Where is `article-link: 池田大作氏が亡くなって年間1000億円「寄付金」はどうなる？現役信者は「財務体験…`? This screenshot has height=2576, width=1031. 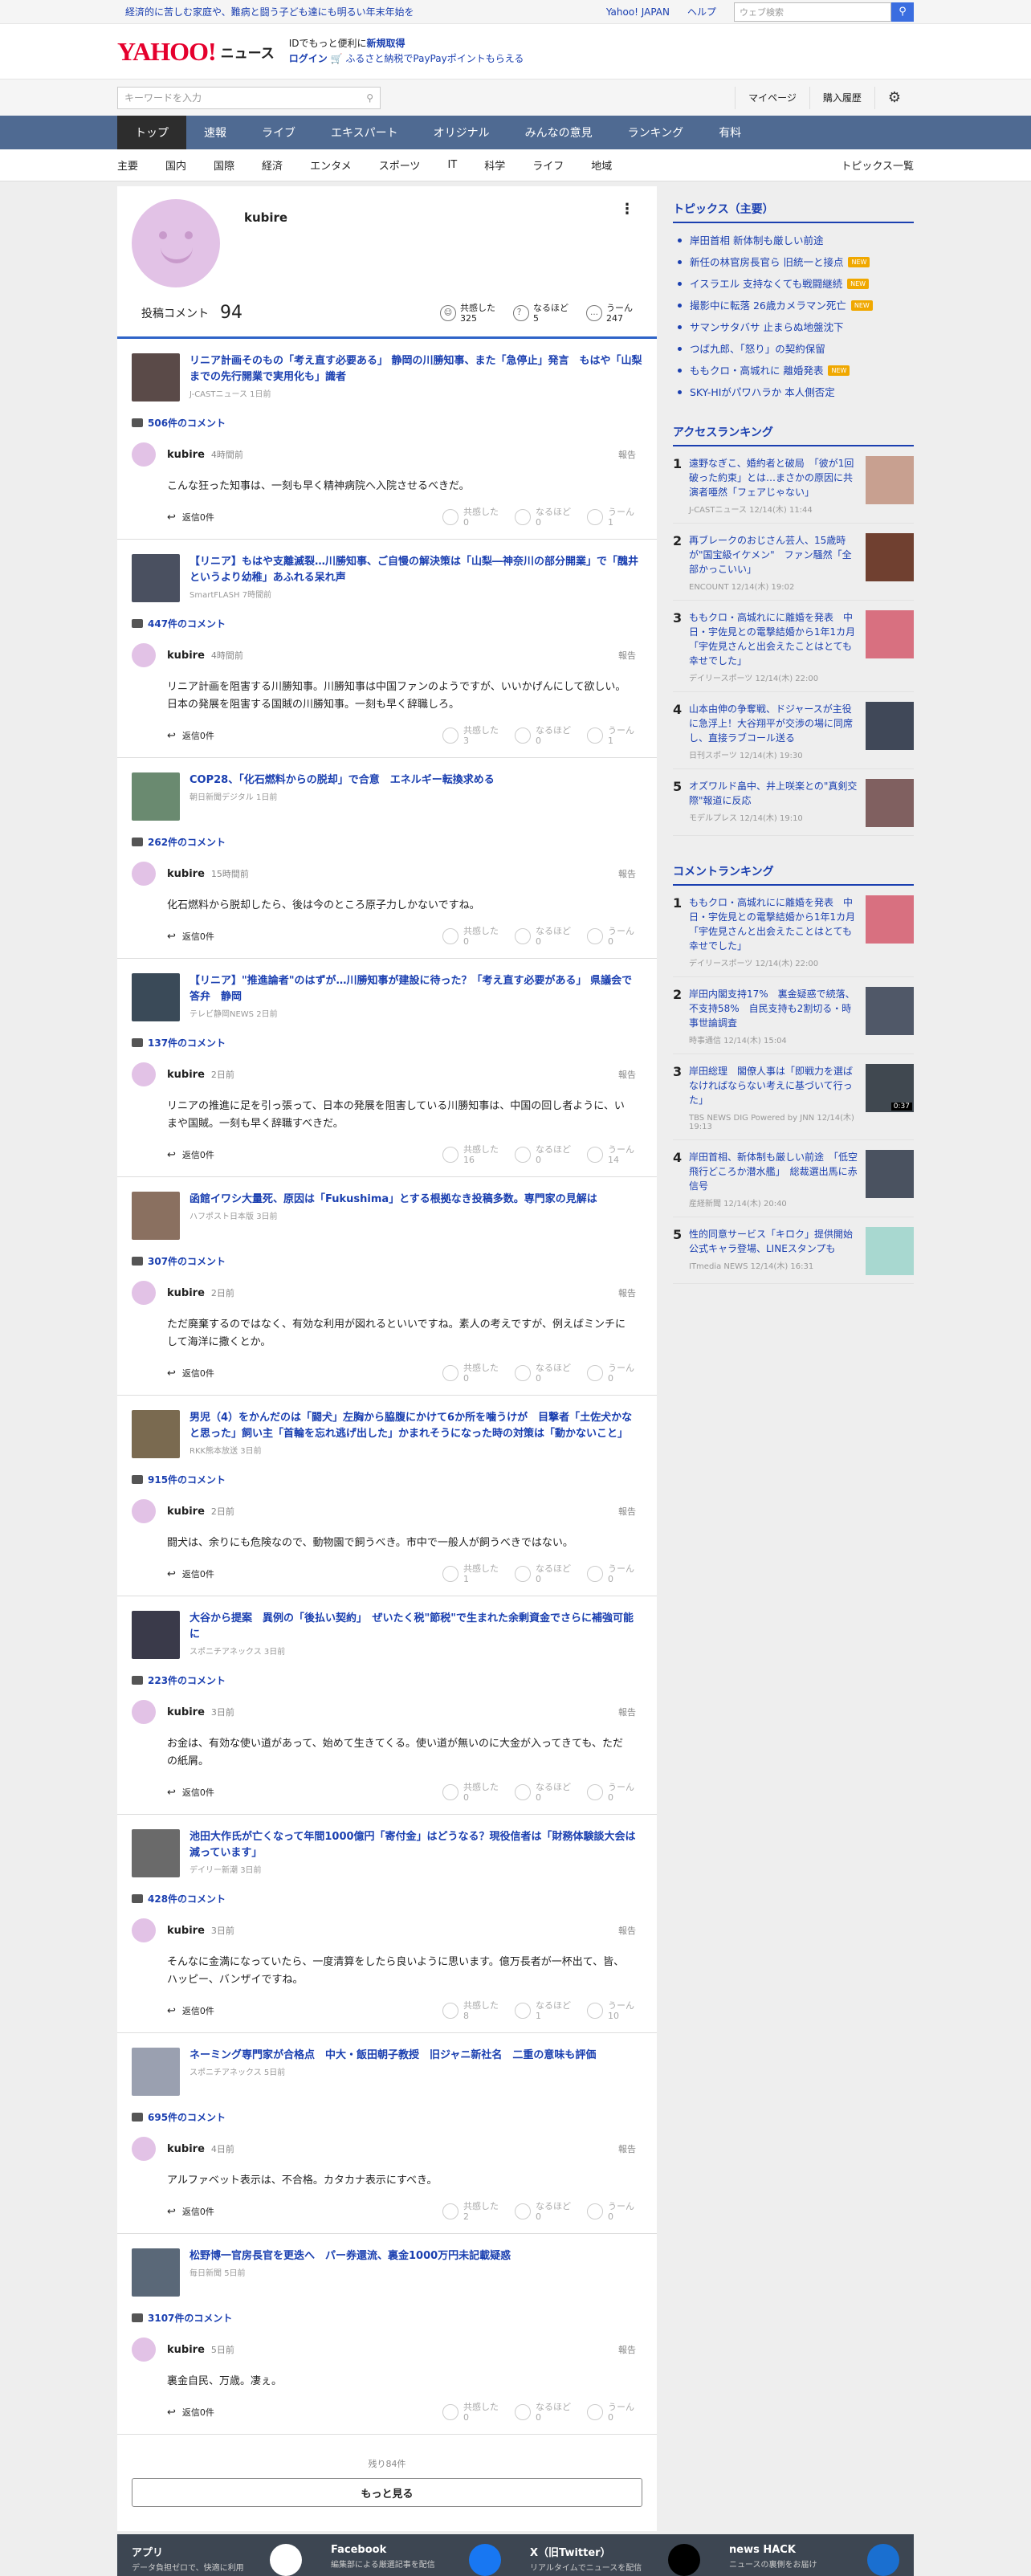 article-link: 池田大作氏が亡くなって年間1000億円「寄付金」はどうなる？現役信者は「財務体験… is located at coordinates (387, 1855).